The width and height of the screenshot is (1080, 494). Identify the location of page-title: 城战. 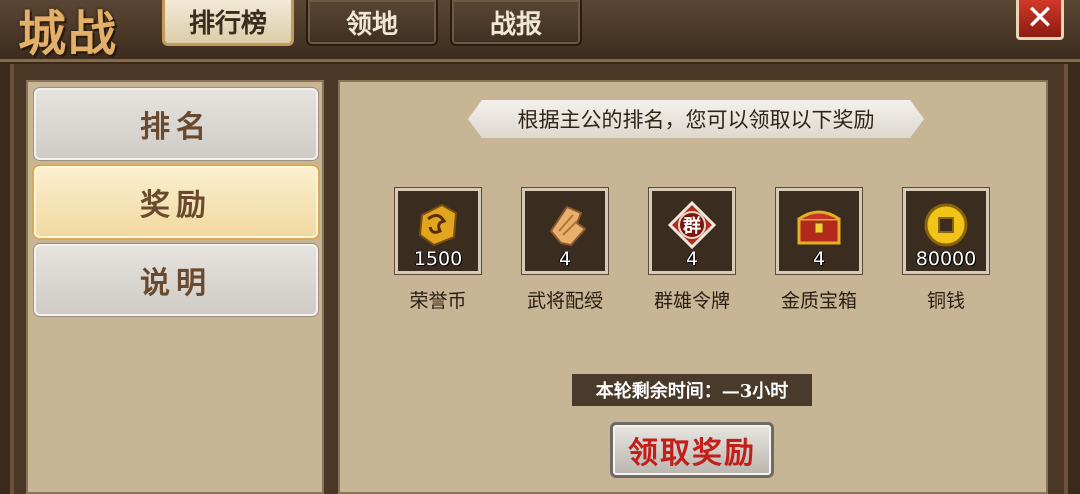
(68, 34).